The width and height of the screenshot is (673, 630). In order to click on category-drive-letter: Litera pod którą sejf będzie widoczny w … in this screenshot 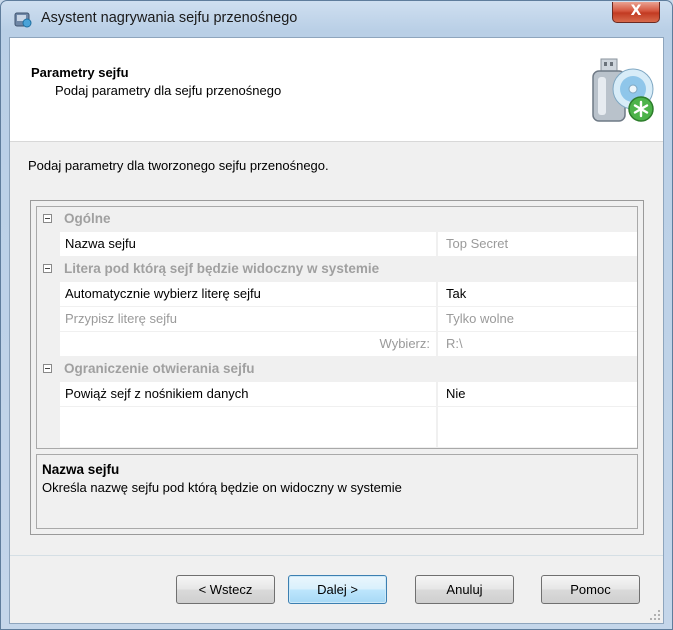, I will do `click(337, 269)`.